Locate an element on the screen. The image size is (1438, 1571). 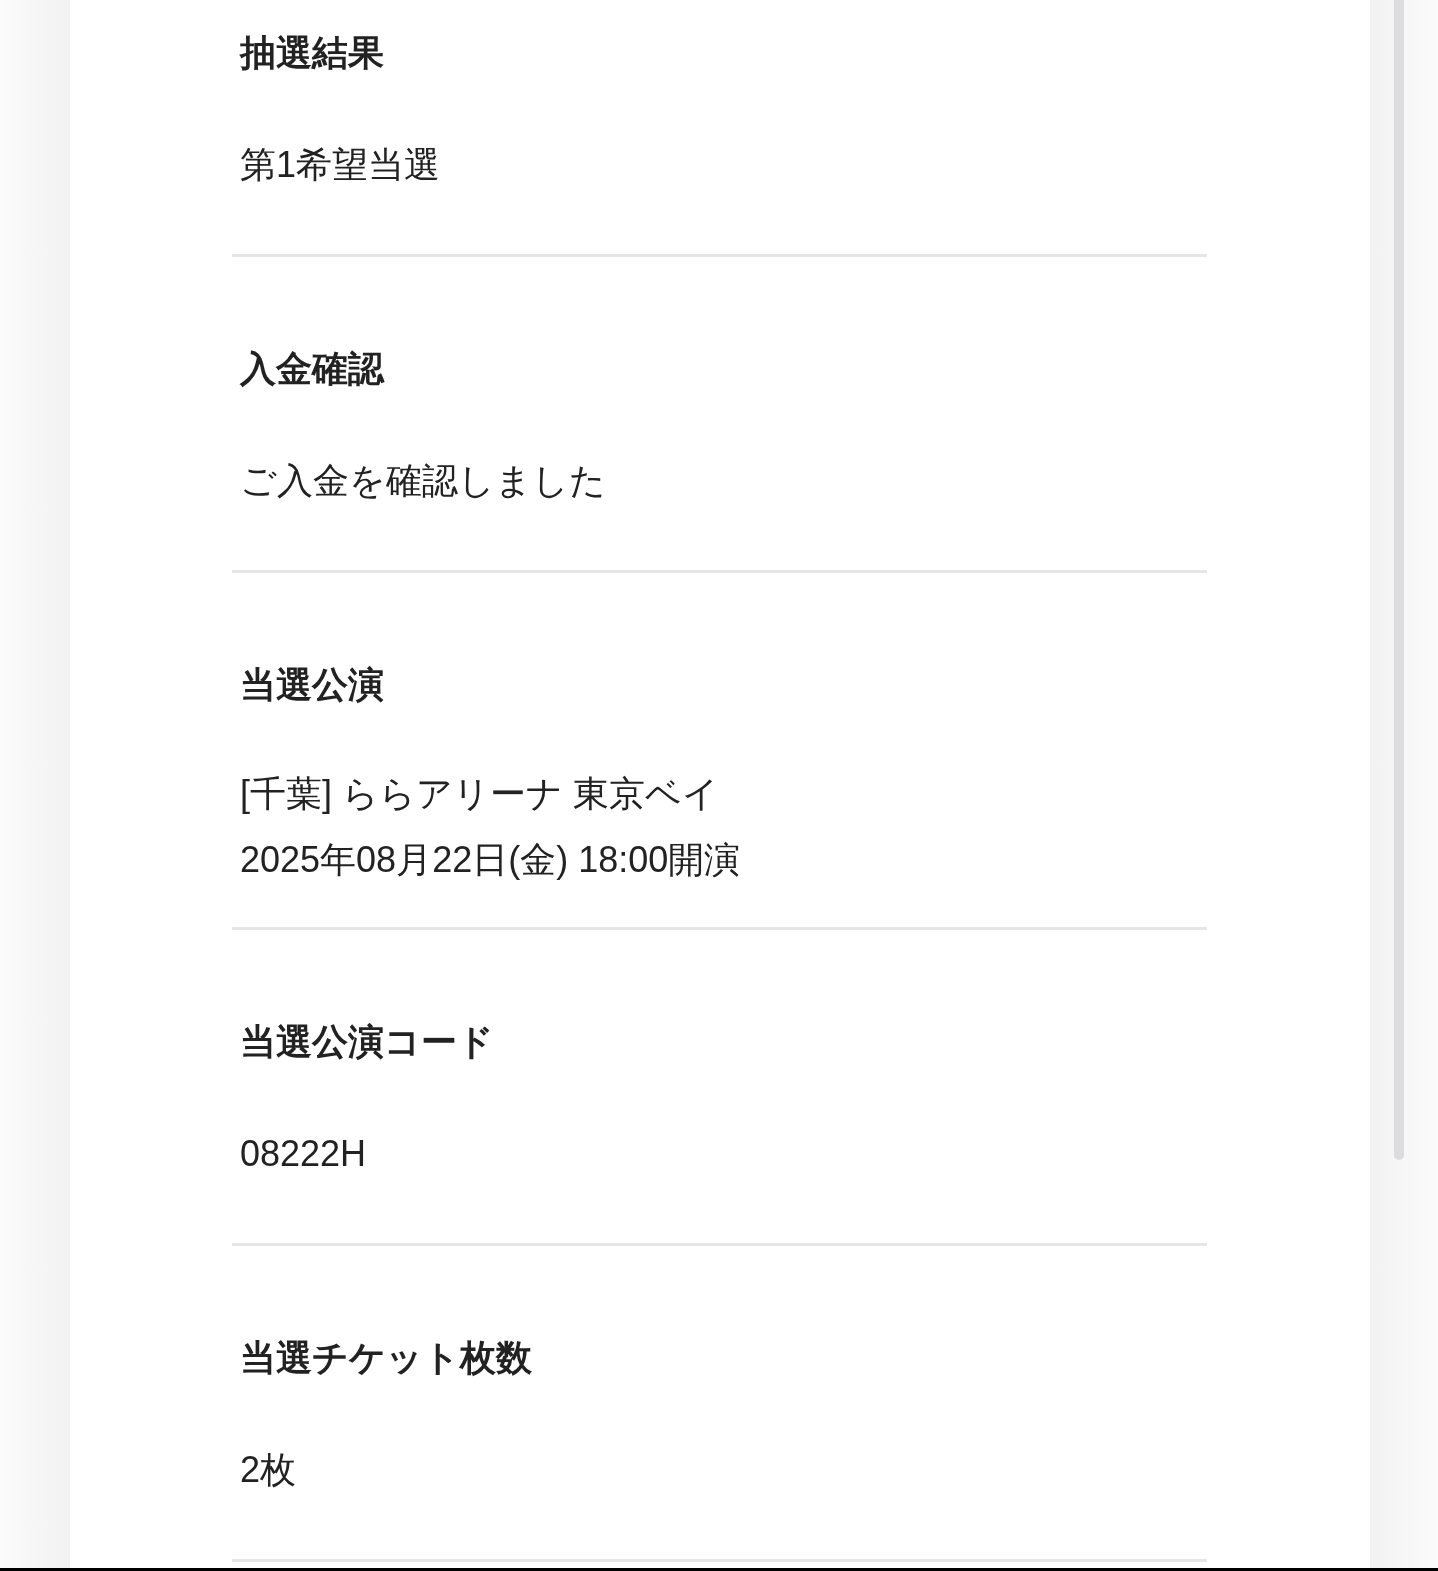
field-value: 08222H is located at coordinates (303, 1154).